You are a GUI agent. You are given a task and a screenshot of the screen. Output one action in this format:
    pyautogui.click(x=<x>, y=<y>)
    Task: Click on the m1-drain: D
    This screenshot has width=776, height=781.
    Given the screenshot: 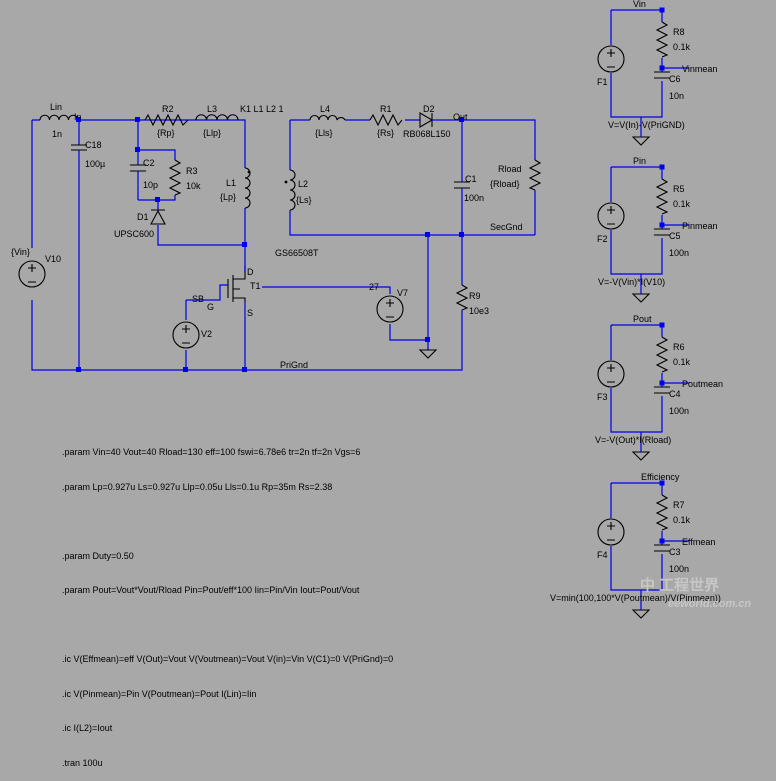 What is the action you would take?
    pyautogui.click(x=250, y=272)
    